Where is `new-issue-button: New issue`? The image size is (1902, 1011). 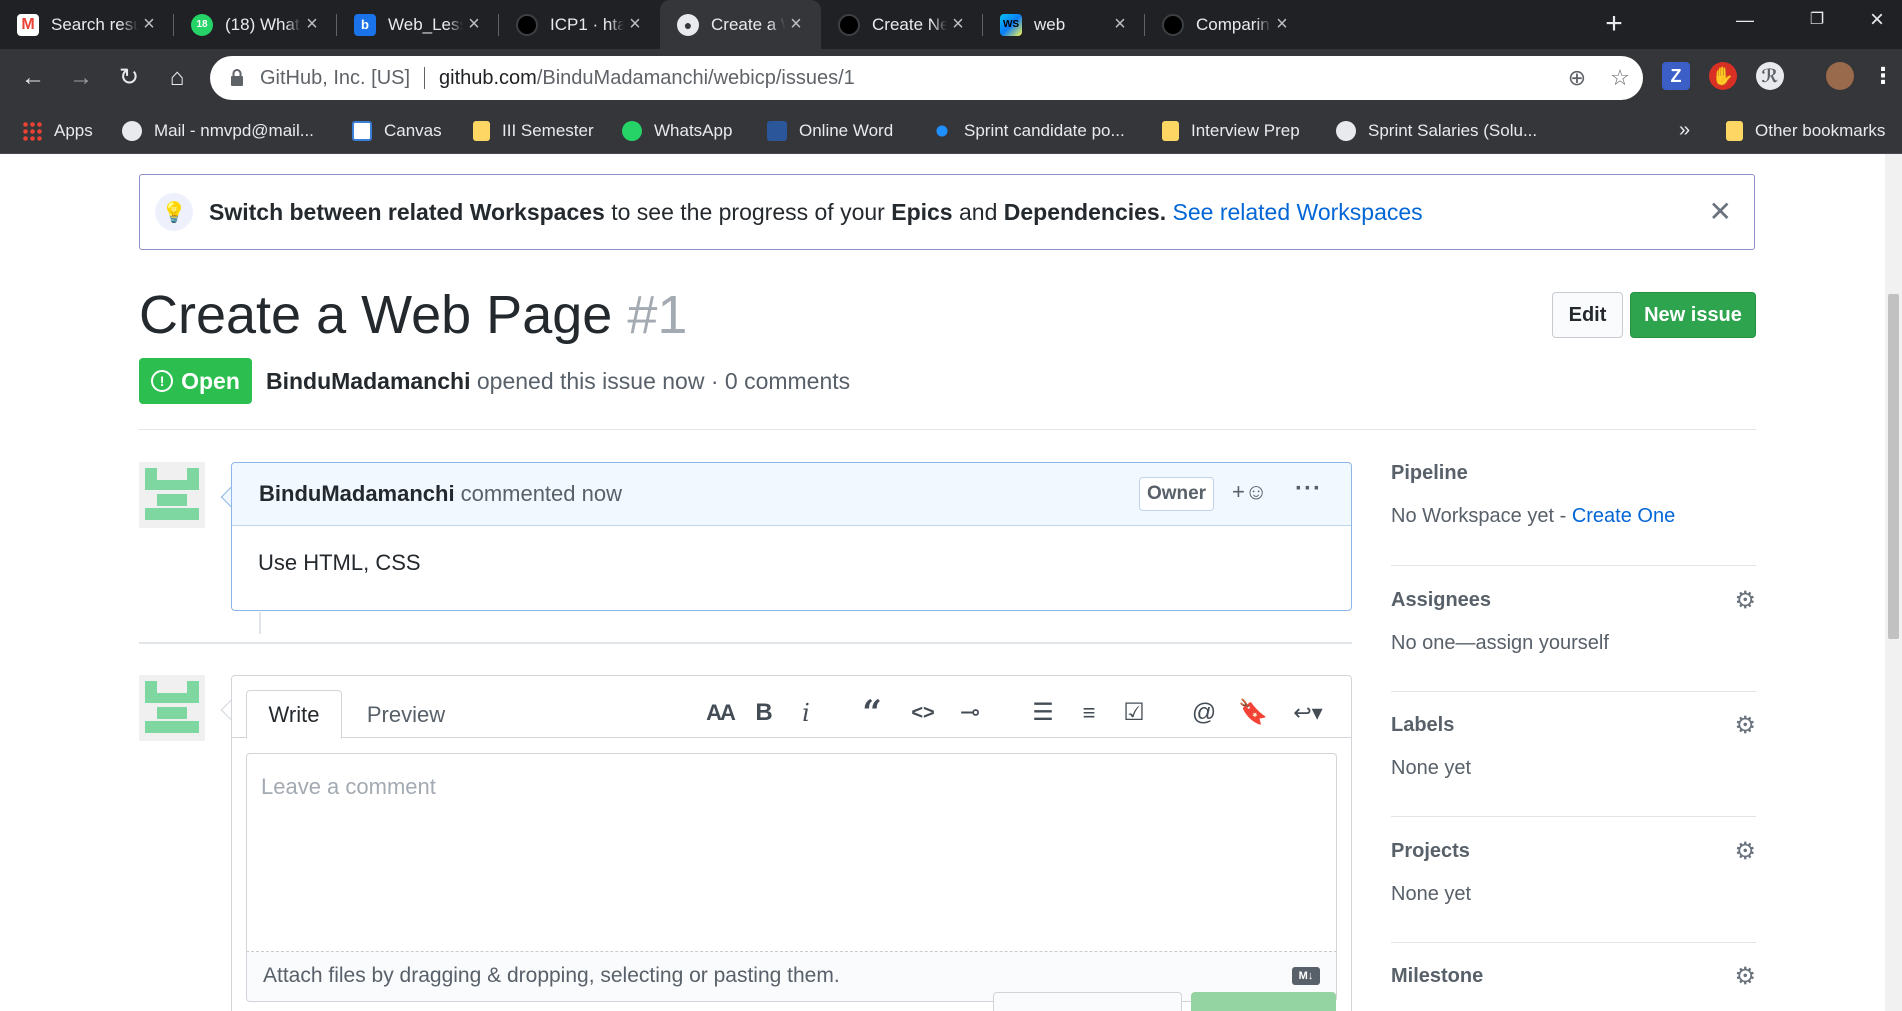
new-issue-button: New issue is located at coordinates (1693, 315).